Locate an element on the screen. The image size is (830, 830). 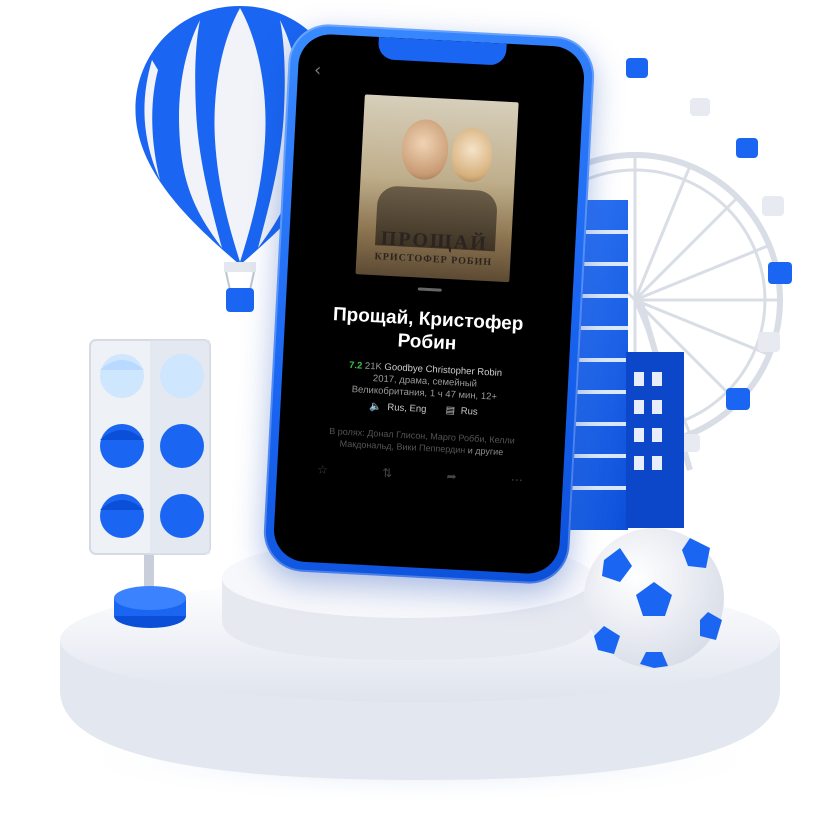
action-bar: ☆ ⇅ ➦ ⋯ is located at coordinates (420, 474).